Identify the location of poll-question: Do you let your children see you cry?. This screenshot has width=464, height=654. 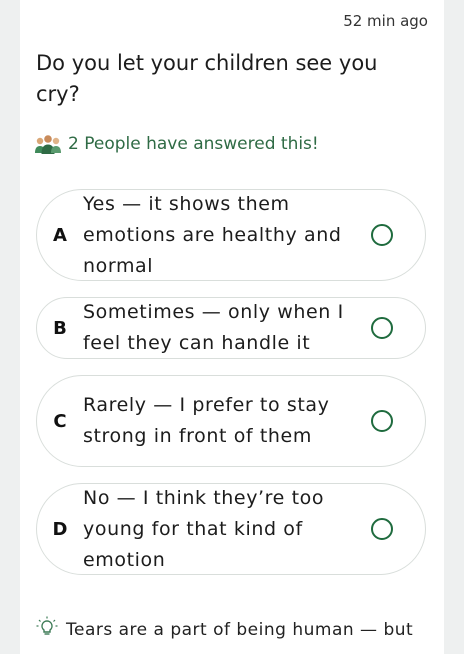
(207, 78).